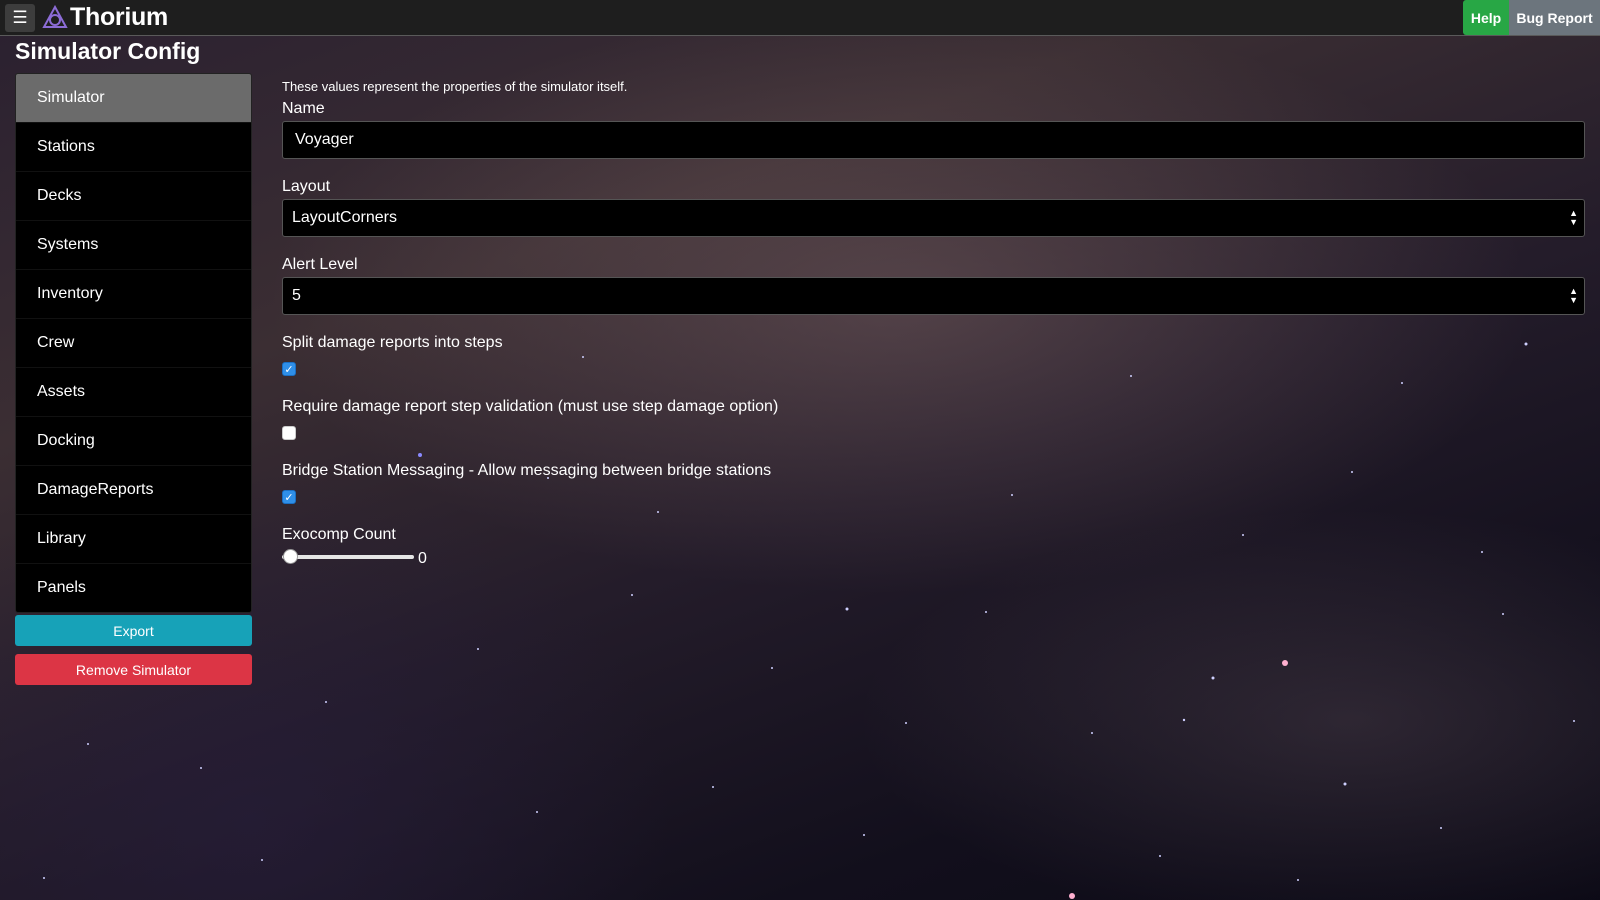 The image size is (1600, 900). What do you see at coordinates (133, 588) in the screenshot?
I see `sidebar-item-panels: Panels` at bounding box center [133, 588].